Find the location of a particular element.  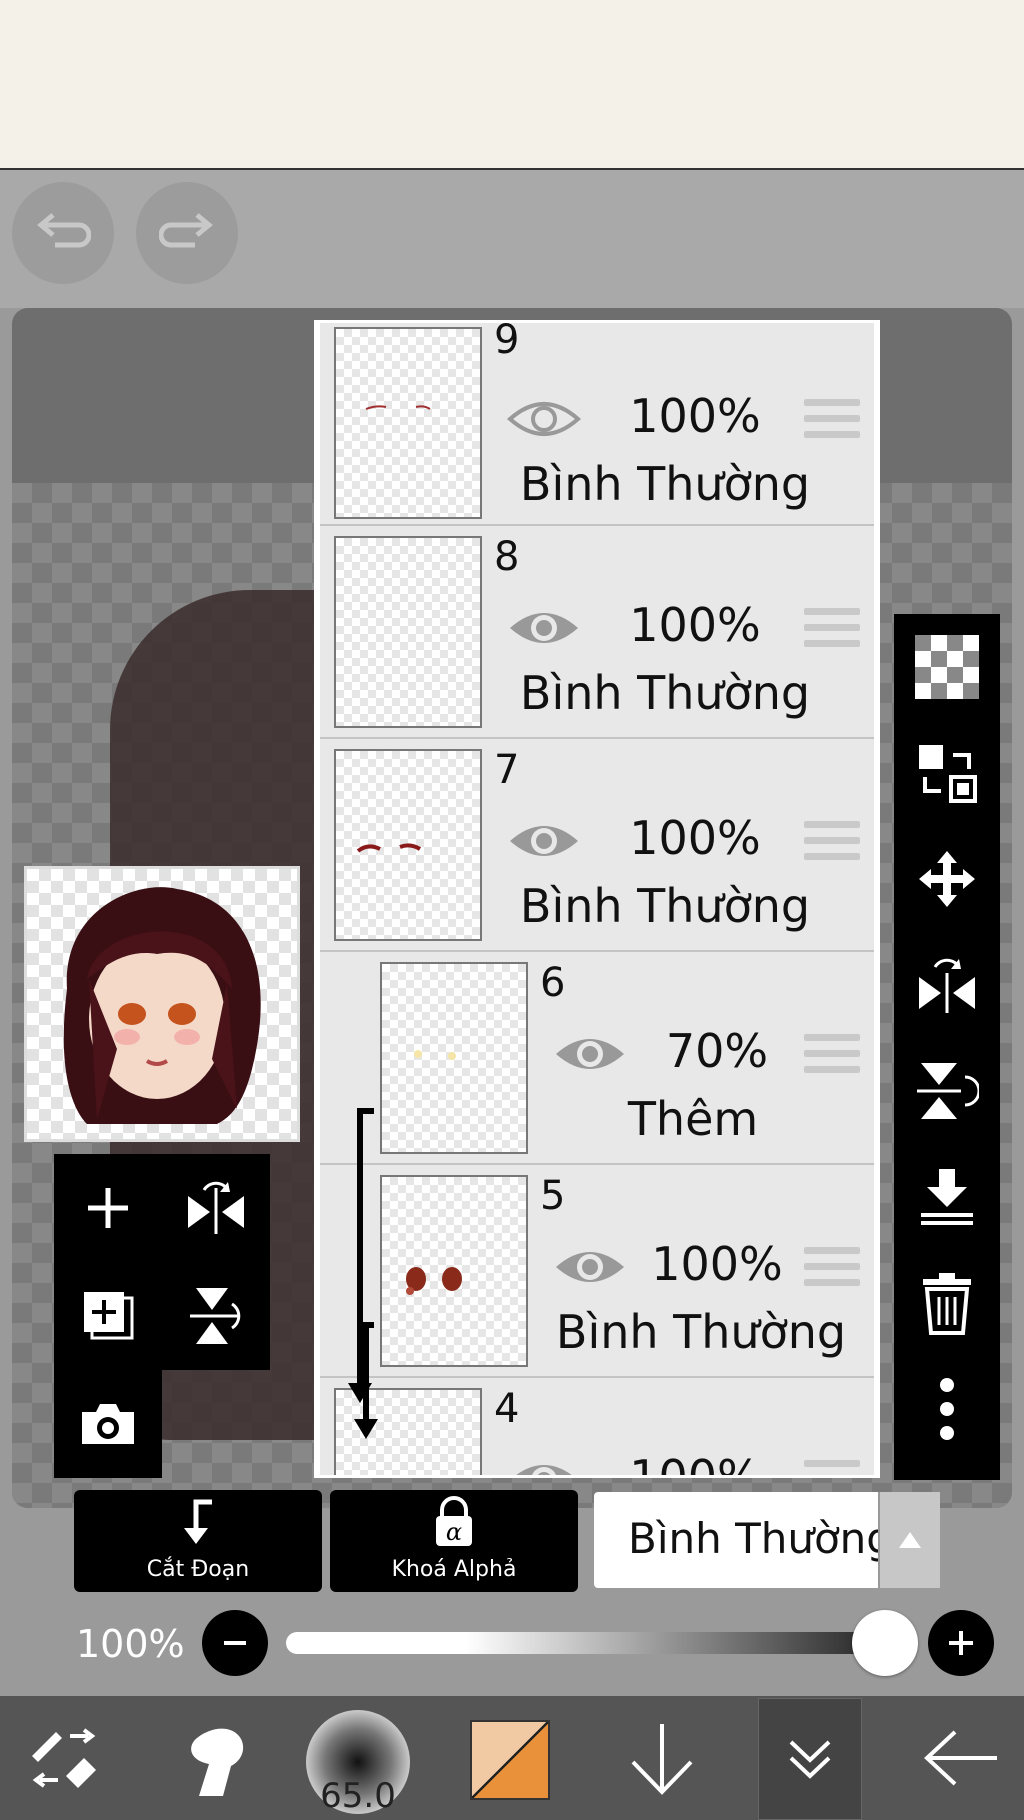

flip-vertical-icon is located at coordinates (948, 1091).